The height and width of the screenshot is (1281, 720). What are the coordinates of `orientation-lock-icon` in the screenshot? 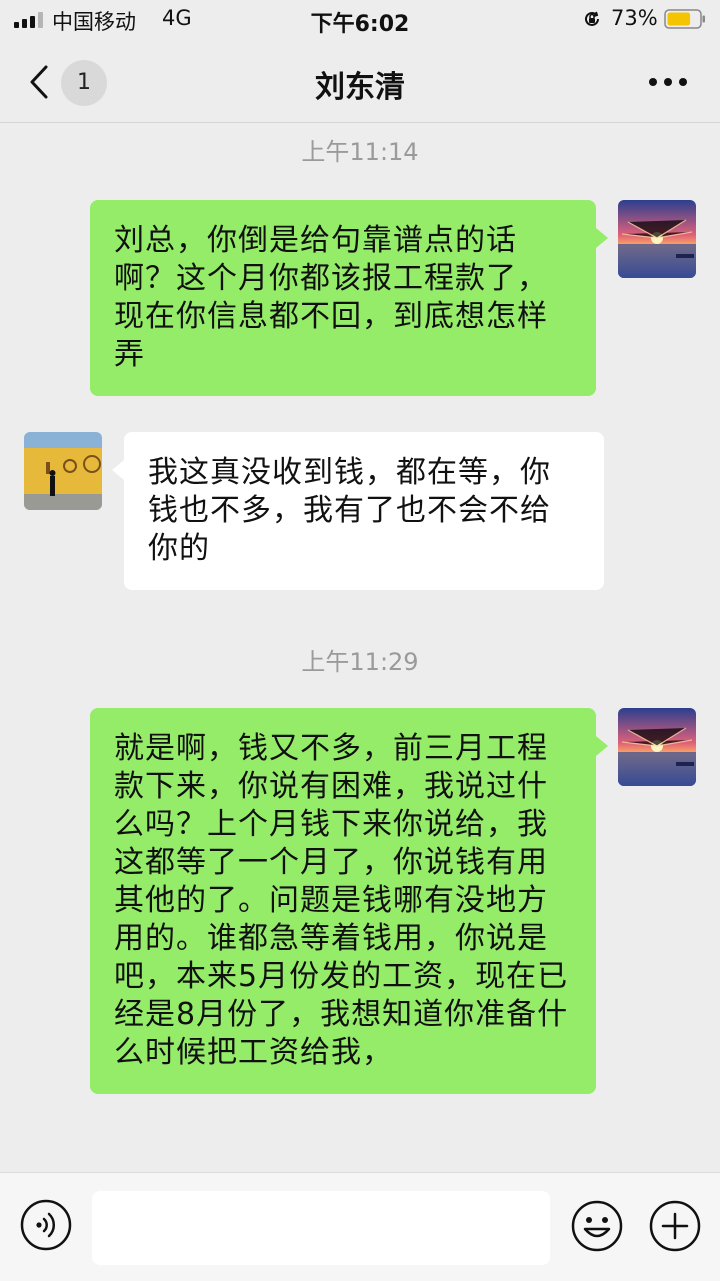 It's located at (592, 18).